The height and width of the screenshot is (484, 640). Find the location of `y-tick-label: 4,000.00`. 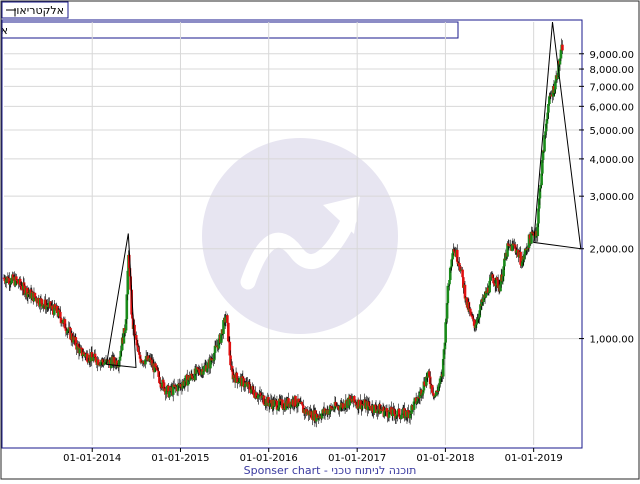

y-tick-label: 4,000.00 is located at coordinates (611, 160).